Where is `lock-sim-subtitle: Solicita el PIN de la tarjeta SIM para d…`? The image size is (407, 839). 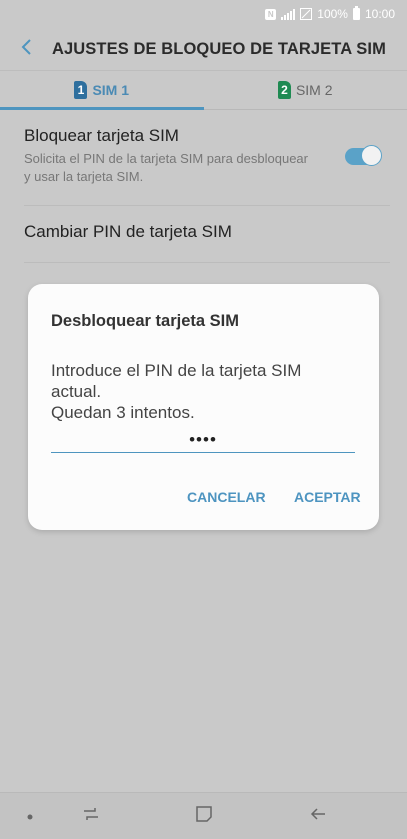 lock-sim-subtitle: Solicita el PIN de la tarjeta SIM para d… is located at coordinates (169, 168).